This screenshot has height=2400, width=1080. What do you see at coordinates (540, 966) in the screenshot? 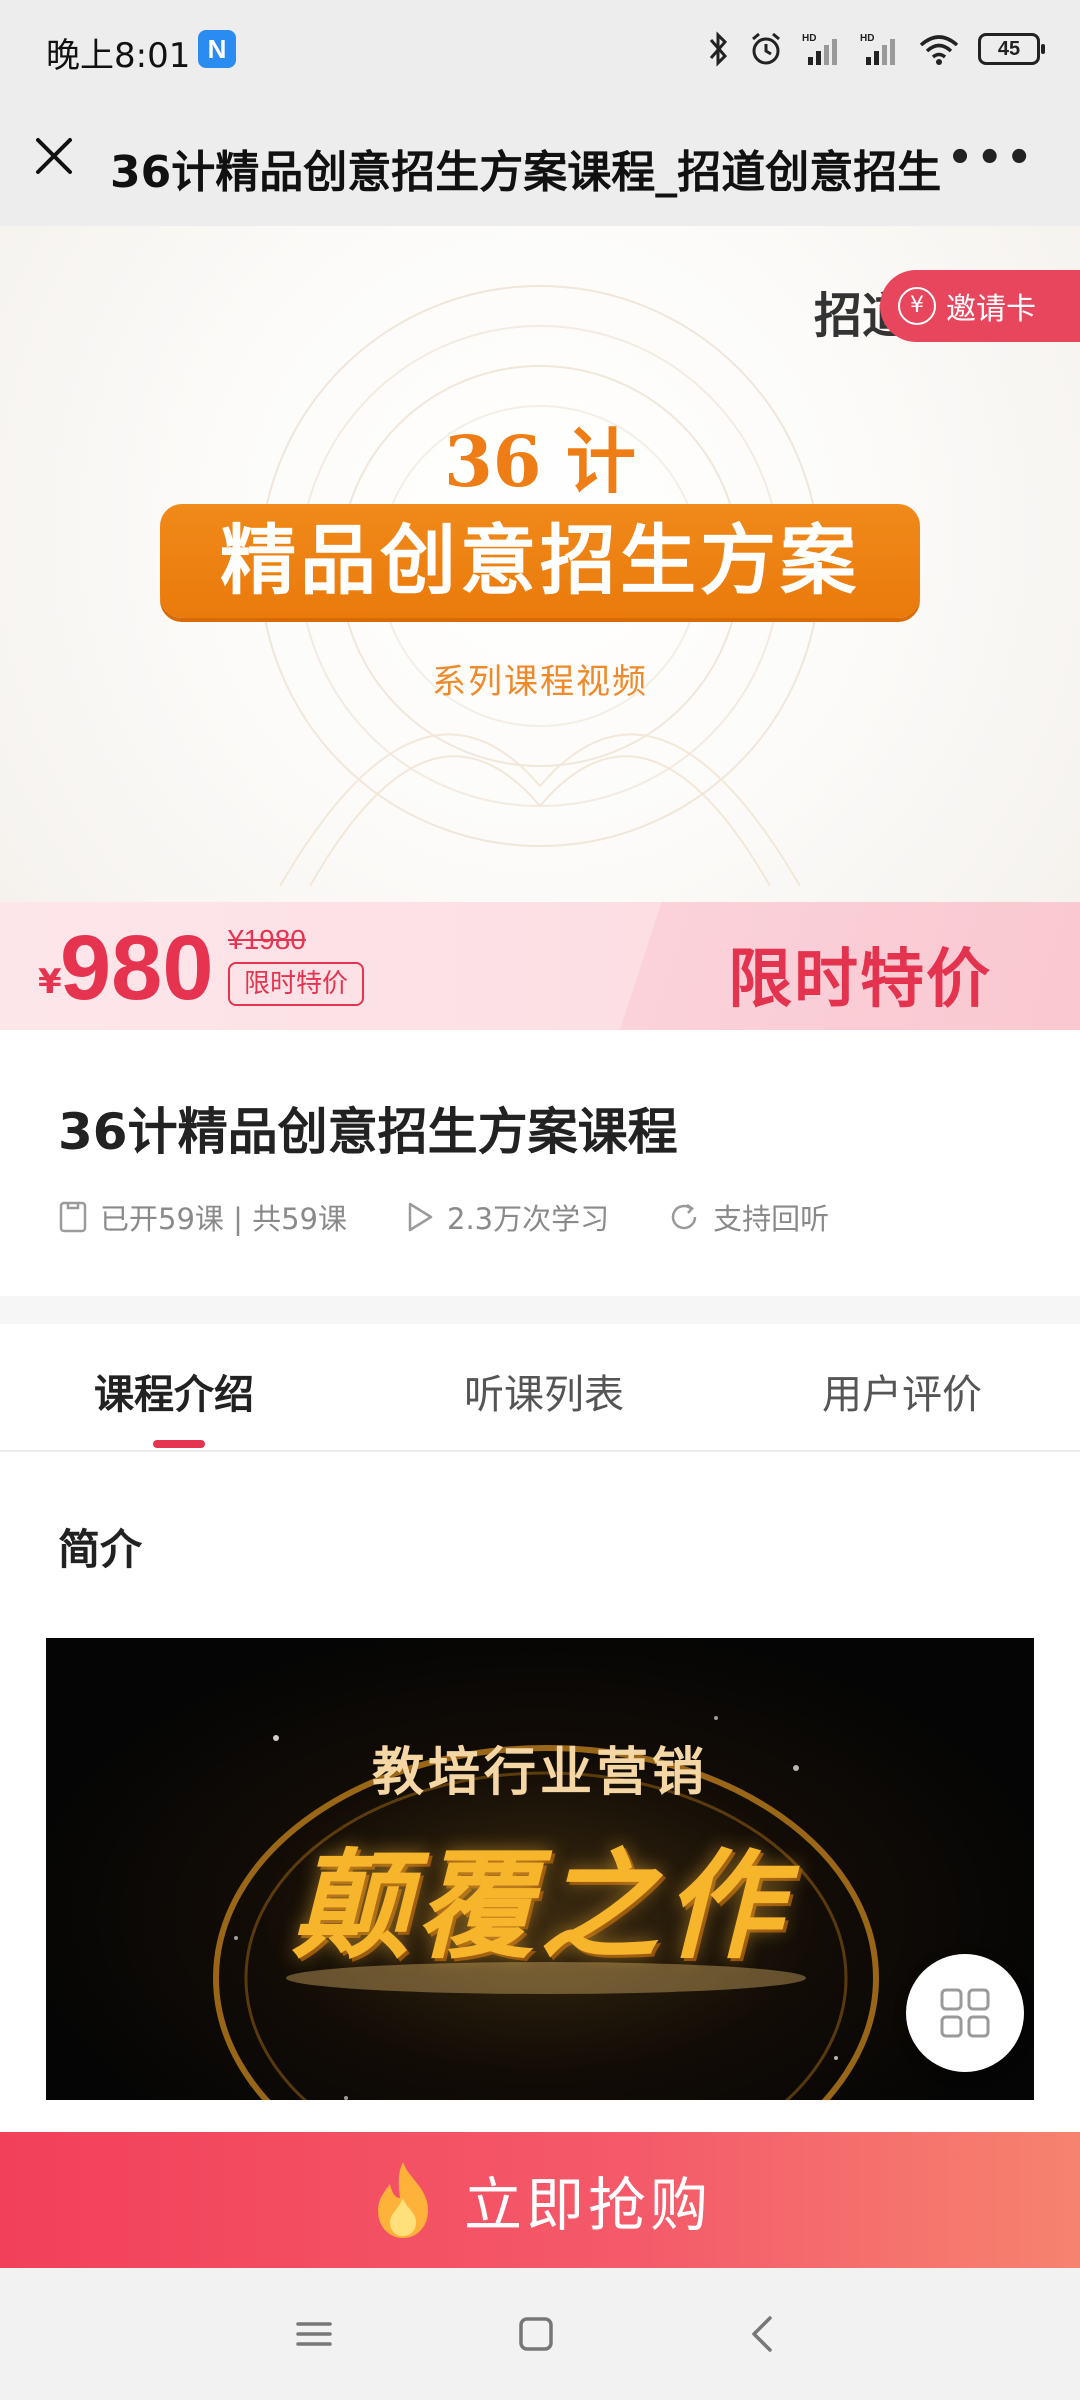
I see `price-bar: ¥ 980 ¥1980 限时特价 限时特价` at bounding box center [540, 966].